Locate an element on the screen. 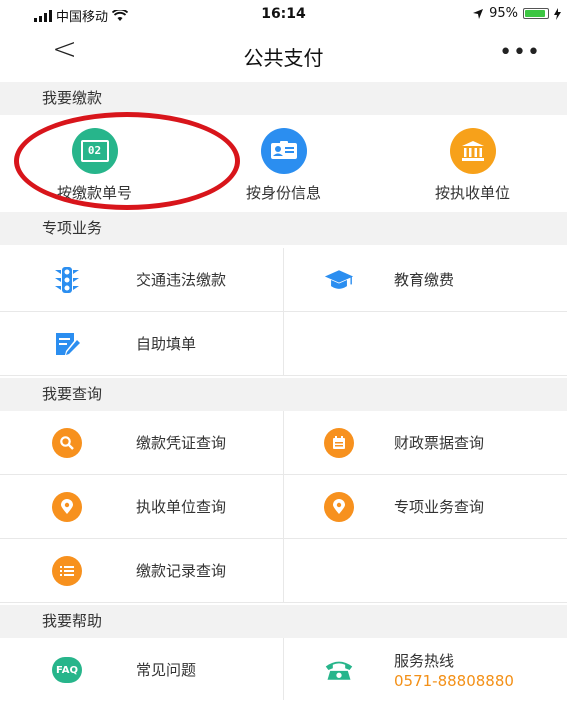 This screenshot has height=702, width=567. section-header-special: 专项业务 is located at coordinates (283, 228).